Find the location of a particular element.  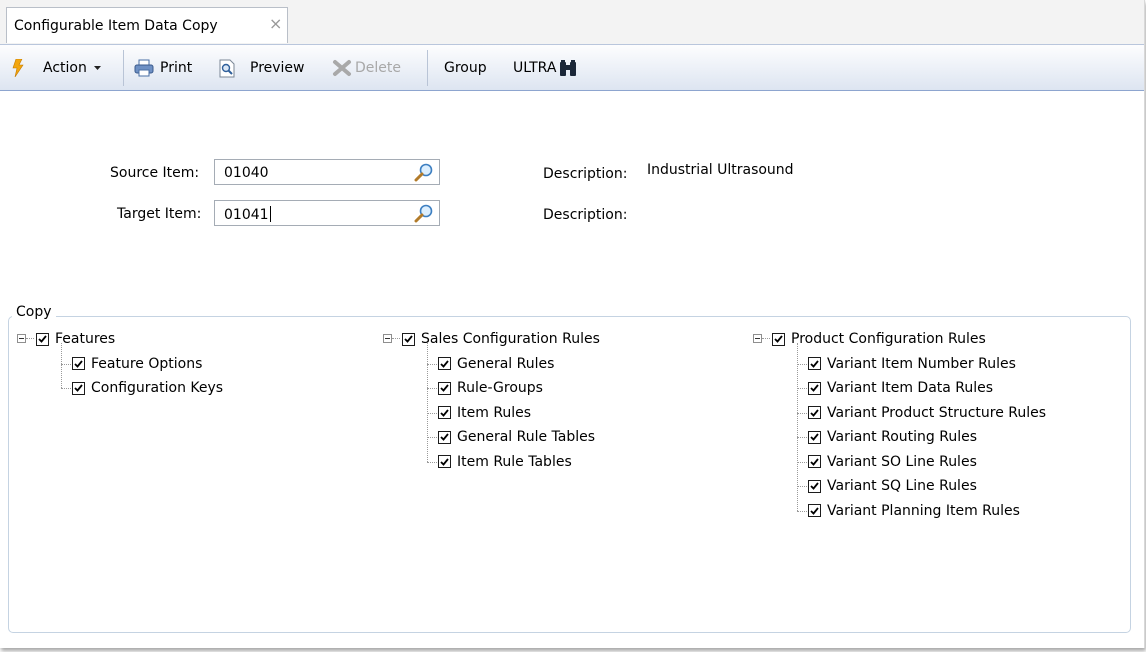

tree-node-label: General Rules is located at coordinates (506, 363).